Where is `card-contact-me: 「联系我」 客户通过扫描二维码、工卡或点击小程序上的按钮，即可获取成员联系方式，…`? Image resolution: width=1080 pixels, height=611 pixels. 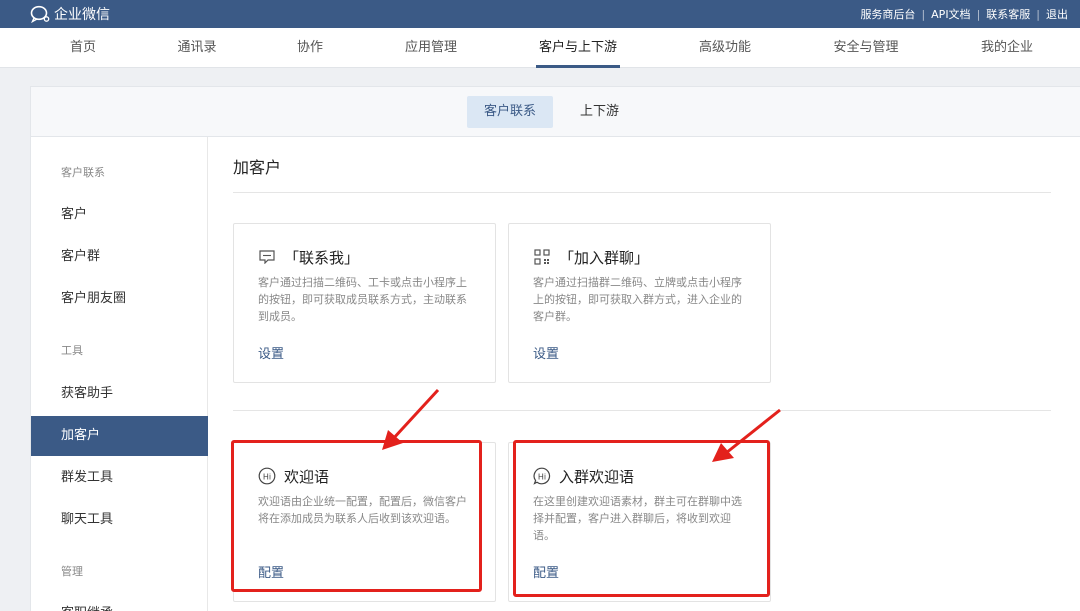 card-contact-me: 「联系我」 客户通过扫描二维码、工卡或点击小程序上的按钮，即可获取成员联系方式，… is located at coordinates (364, 303).